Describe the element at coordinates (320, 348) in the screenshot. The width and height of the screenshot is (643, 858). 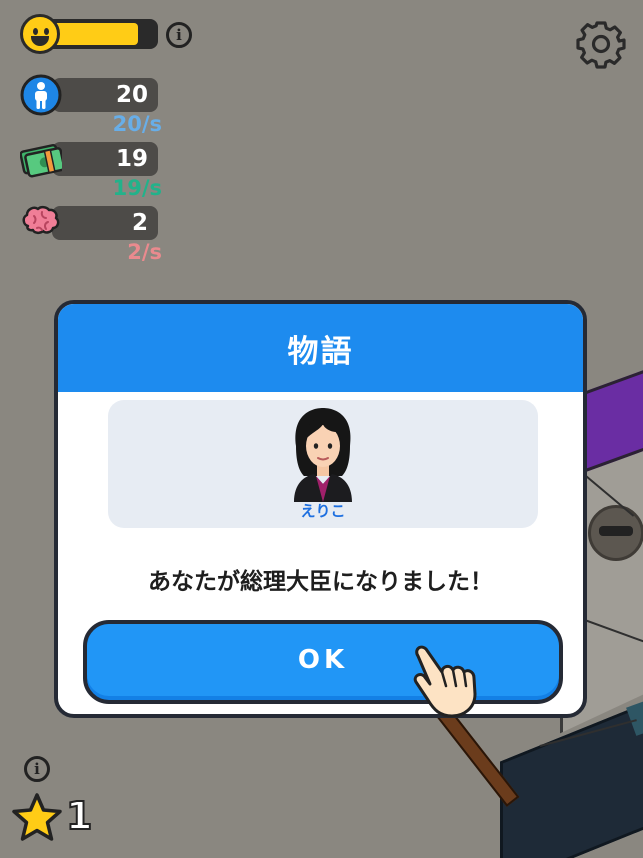
I see `dialog-title: 物語` at that location.